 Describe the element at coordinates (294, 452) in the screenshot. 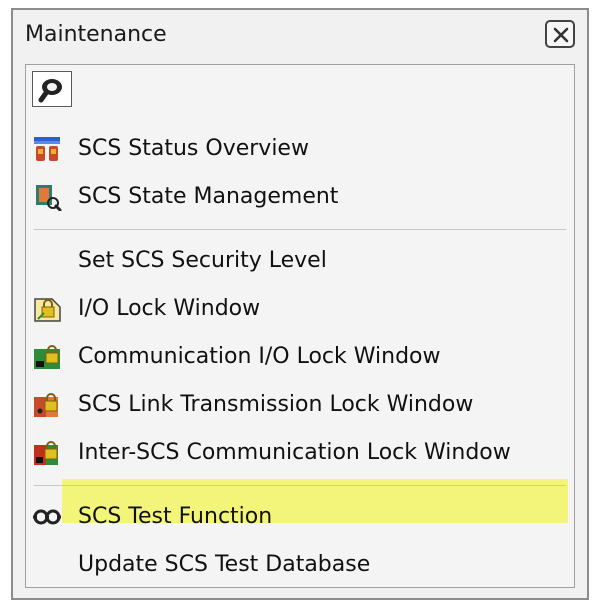

I see `menu-item-label: Inter-SCS Communication Lock Window` at that location.